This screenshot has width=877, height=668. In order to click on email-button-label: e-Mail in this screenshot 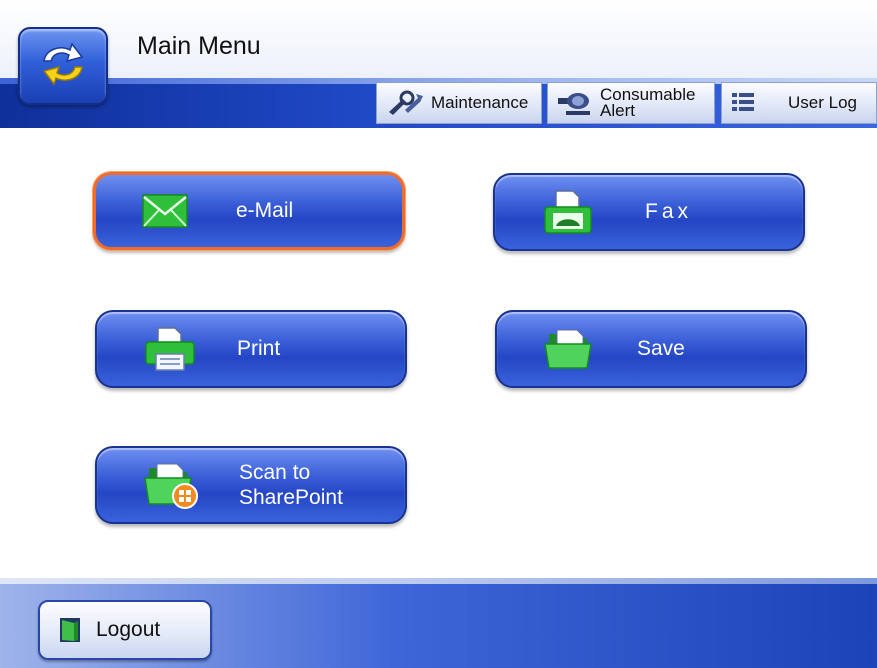, I will do `click(265, 210)`.